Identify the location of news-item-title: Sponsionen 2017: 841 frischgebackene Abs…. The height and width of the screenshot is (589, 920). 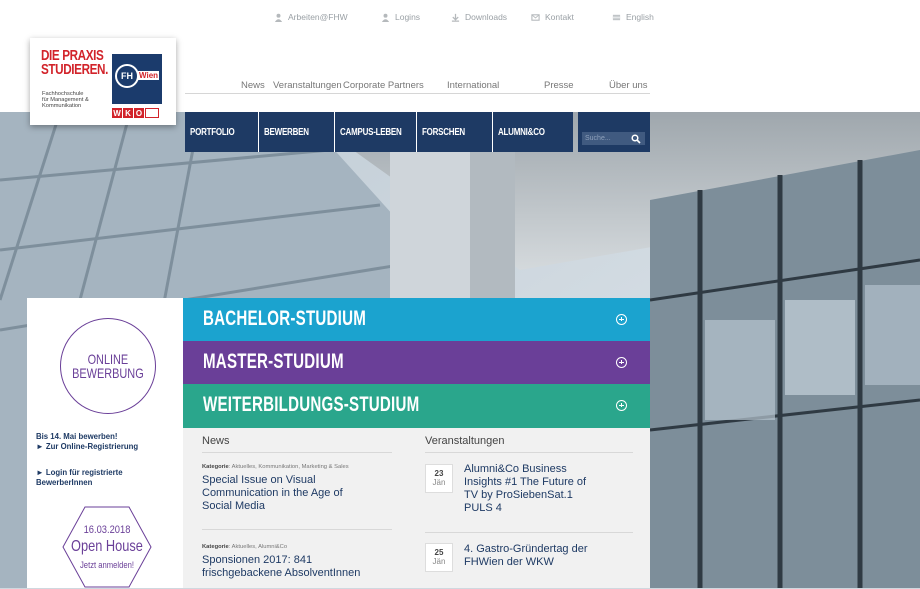
(281, 567).